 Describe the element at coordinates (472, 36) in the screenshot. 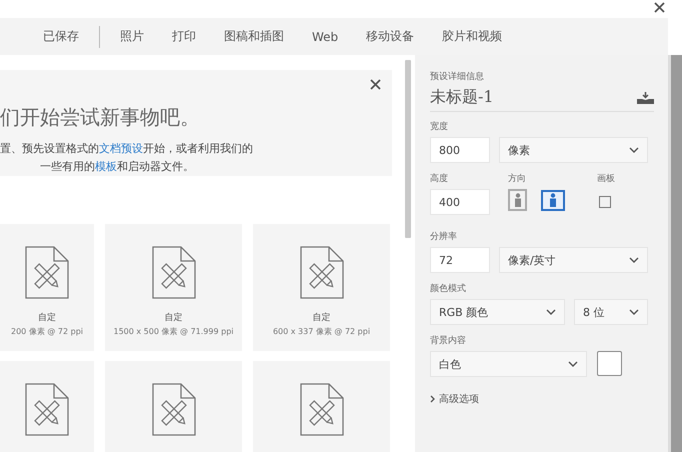

I see `preset-tab: 胶片和视频` at that location.